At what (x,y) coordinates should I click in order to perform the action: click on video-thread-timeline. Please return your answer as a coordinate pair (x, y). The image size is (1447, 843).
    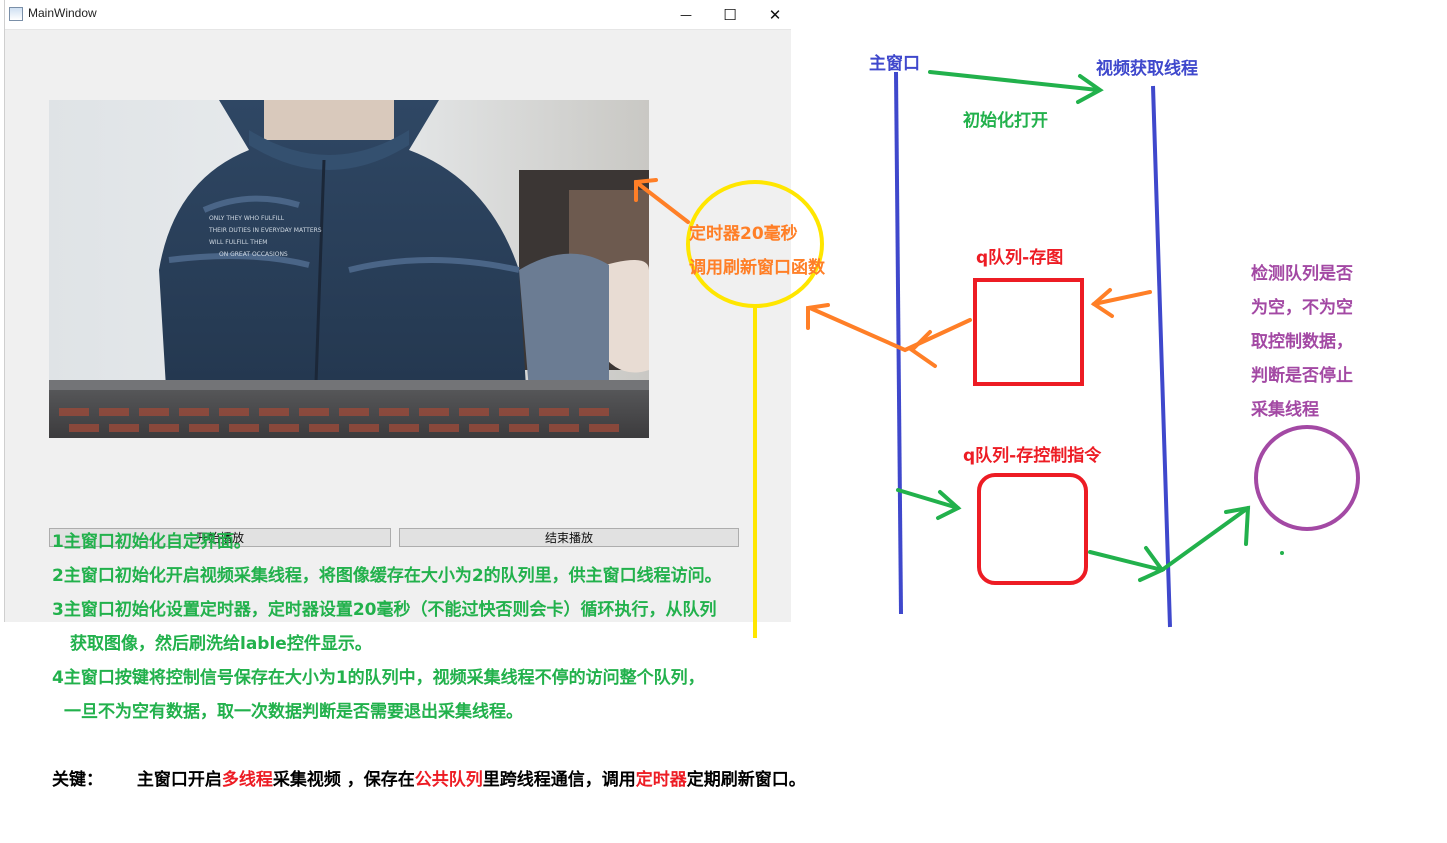
    Looking at the image, I should click on (1161, 356).